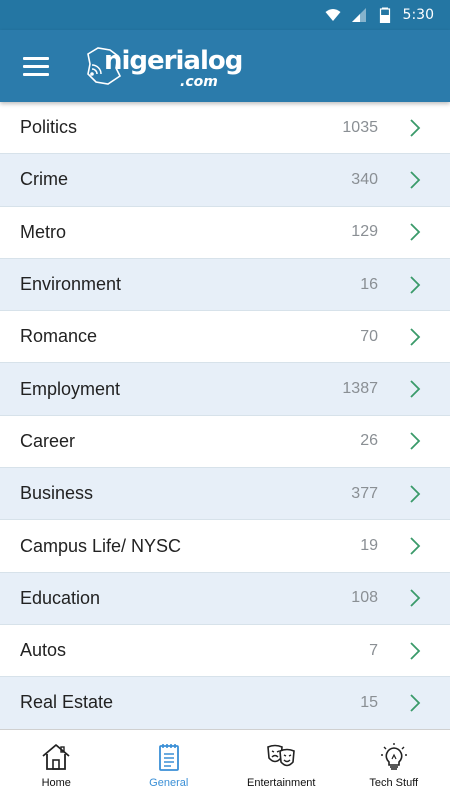 This screenshot has height=800, width=450. I want to click on nav-entertainment: Entertainment, so click(281, 765).